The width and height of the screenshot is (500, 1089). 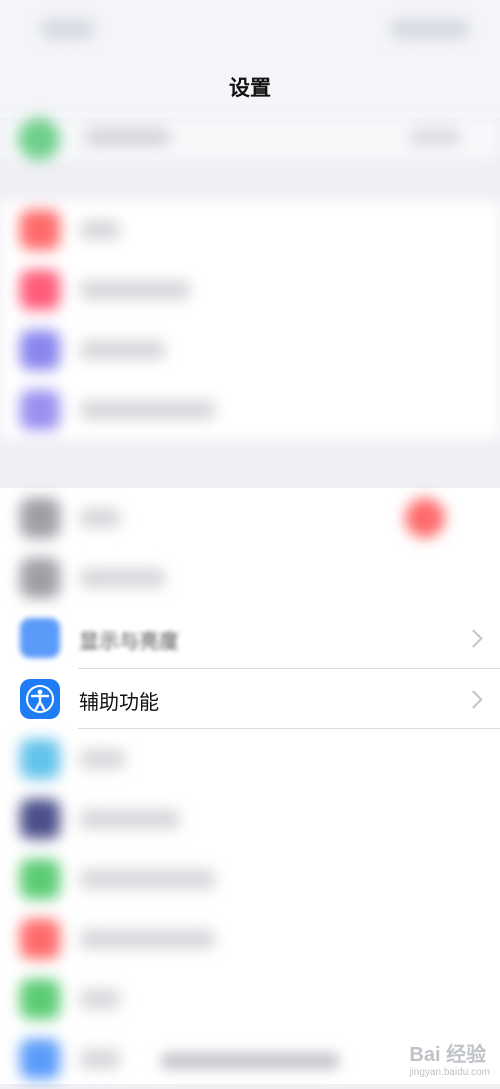 I want to click on watermark-brand: Bai 经验, so click(x=448, y=1055).